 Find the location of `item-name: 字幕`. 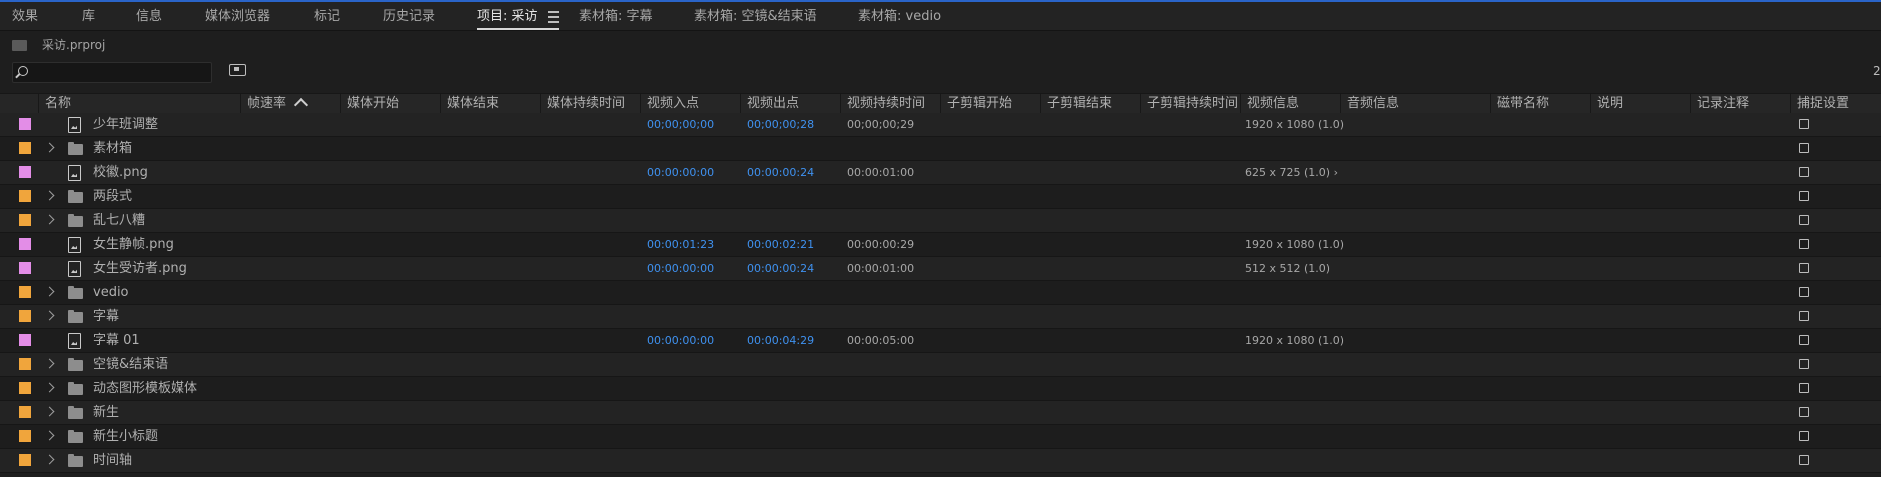

item-name: 字幕 is located at coordinates (106, 316).